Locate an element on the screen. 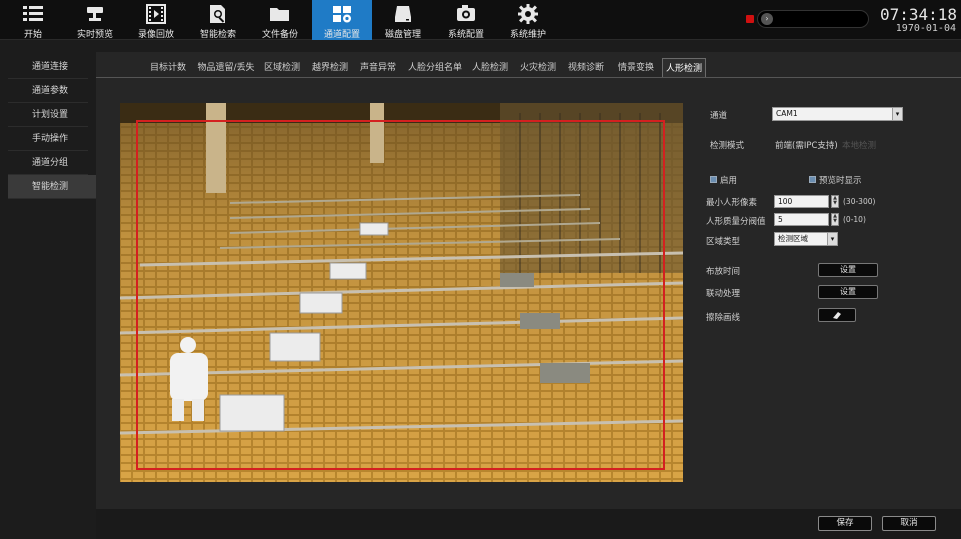  tab-fire-detect: 火灾检测 is located at coordinates (538, 68).